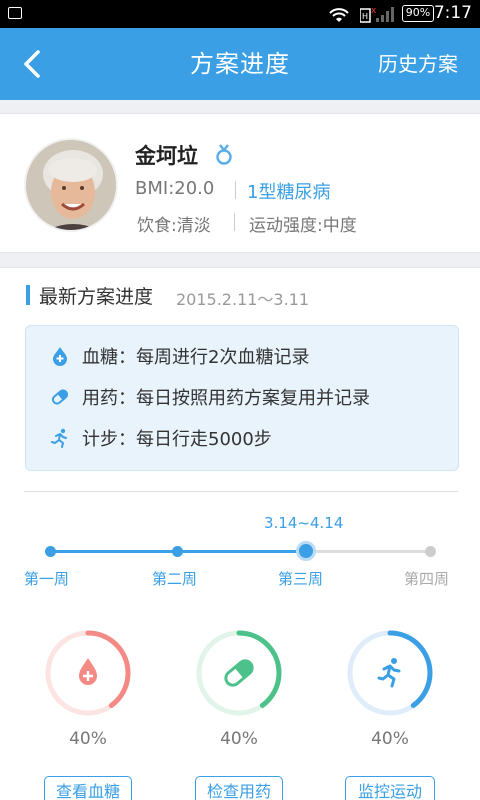 Image resolution: width=480 pixels, height=800 pixels. What do you see at coordinates (390, 788) in the screenshot?
I see `monitor-exercise-button: 监控运动` at bounding box center [390, 788].